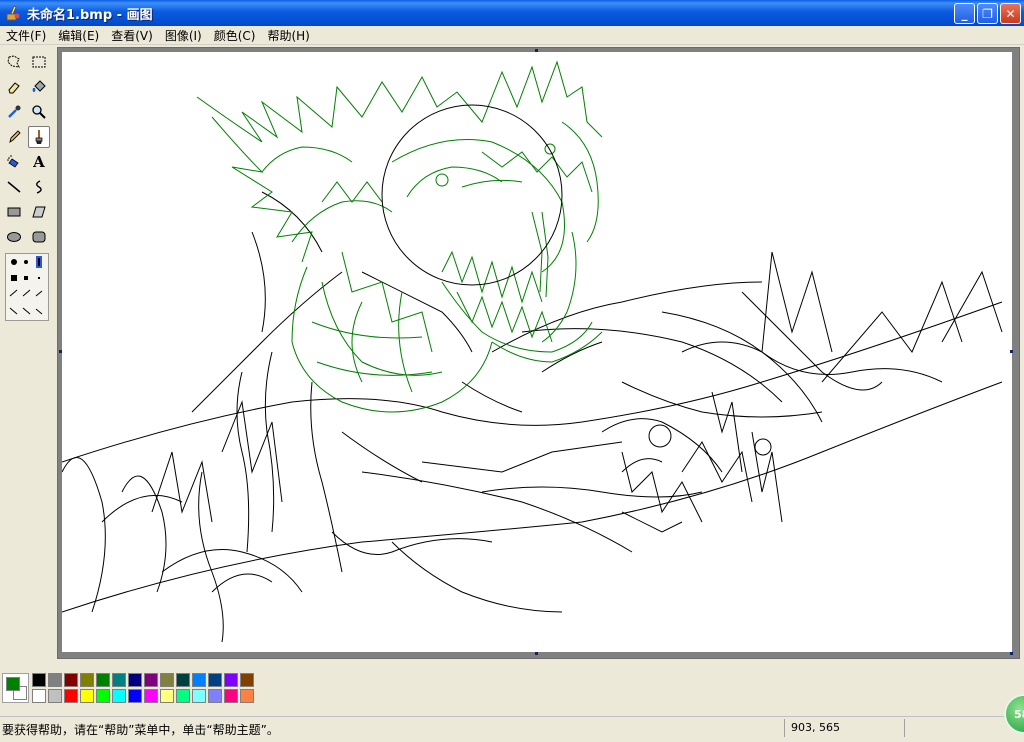  Describe the element at coordinates (78, 35) in the screenshot. I see `menu-edit: 编辑(E)` at that location.